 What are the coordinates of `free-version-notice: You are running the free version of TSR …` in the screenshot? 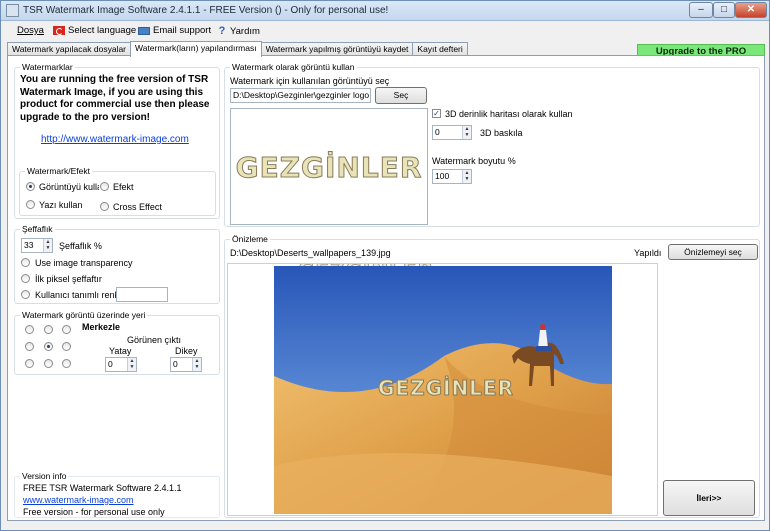 It's located at (115, 98).